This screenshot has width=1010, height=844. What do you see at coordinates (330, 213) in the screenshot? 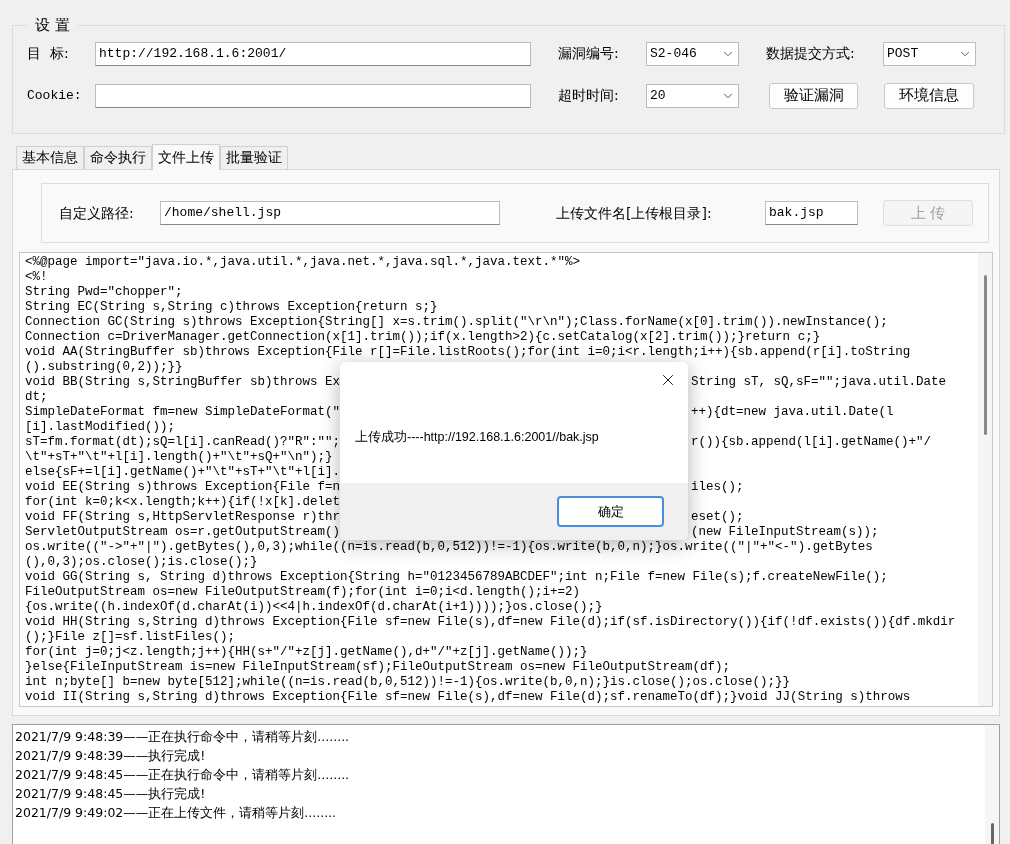
I see `path-field: /home/shell.jsp` at bounding box center [330, 213].